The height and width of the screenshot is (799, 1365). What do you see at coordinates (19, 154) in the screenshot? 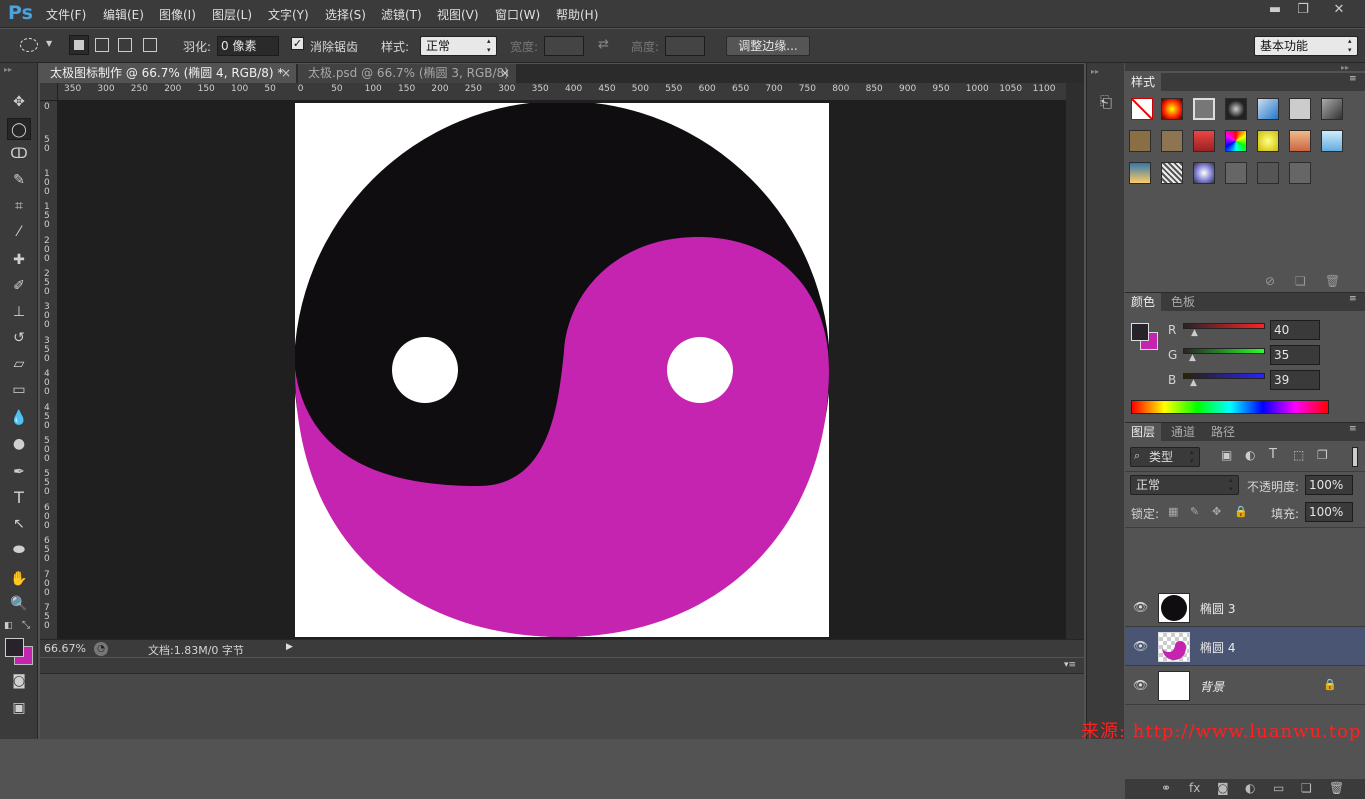
I see `lasso-tool-icon: ↀ` at bounding box center [19, 154].